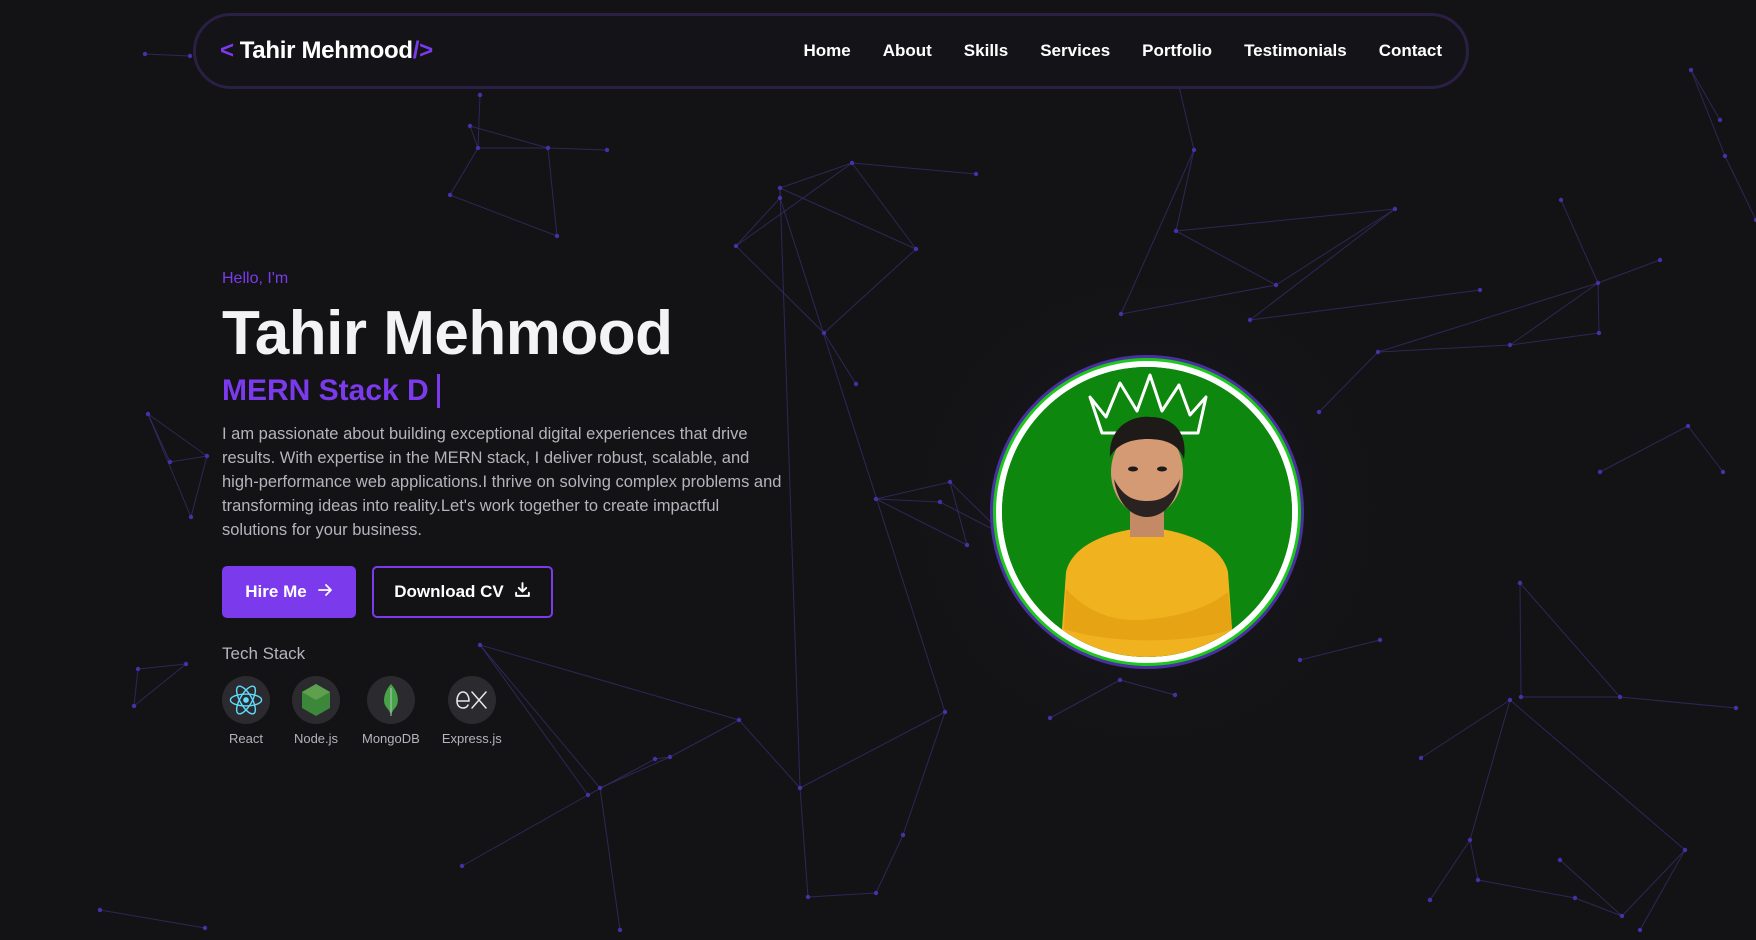  What do you see at coordinates (447, 333) in the screenshot?
I see `hero-name: Tahir Mehmood` at bounding box center [447, 333].